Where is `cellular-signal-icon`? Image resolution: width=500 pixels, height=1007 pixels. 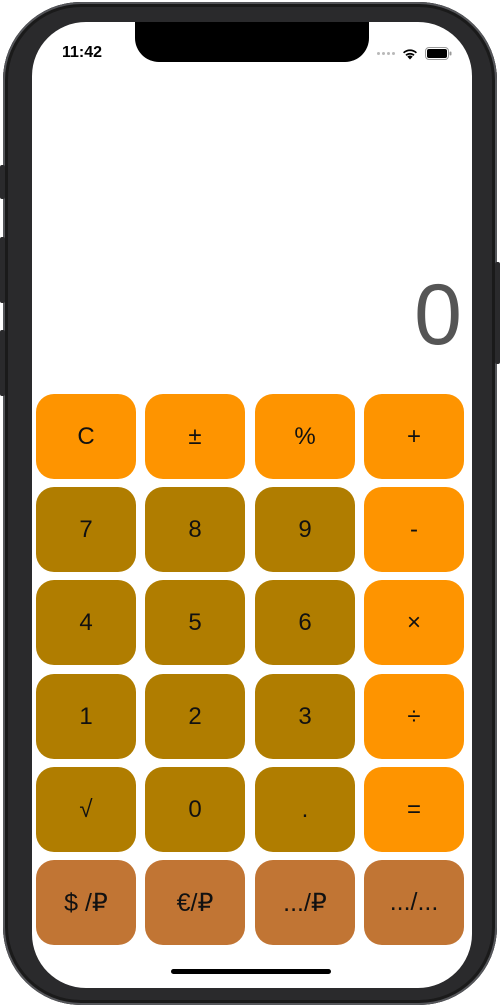
cellular-signal-icon is located at coordinates (386, 53).